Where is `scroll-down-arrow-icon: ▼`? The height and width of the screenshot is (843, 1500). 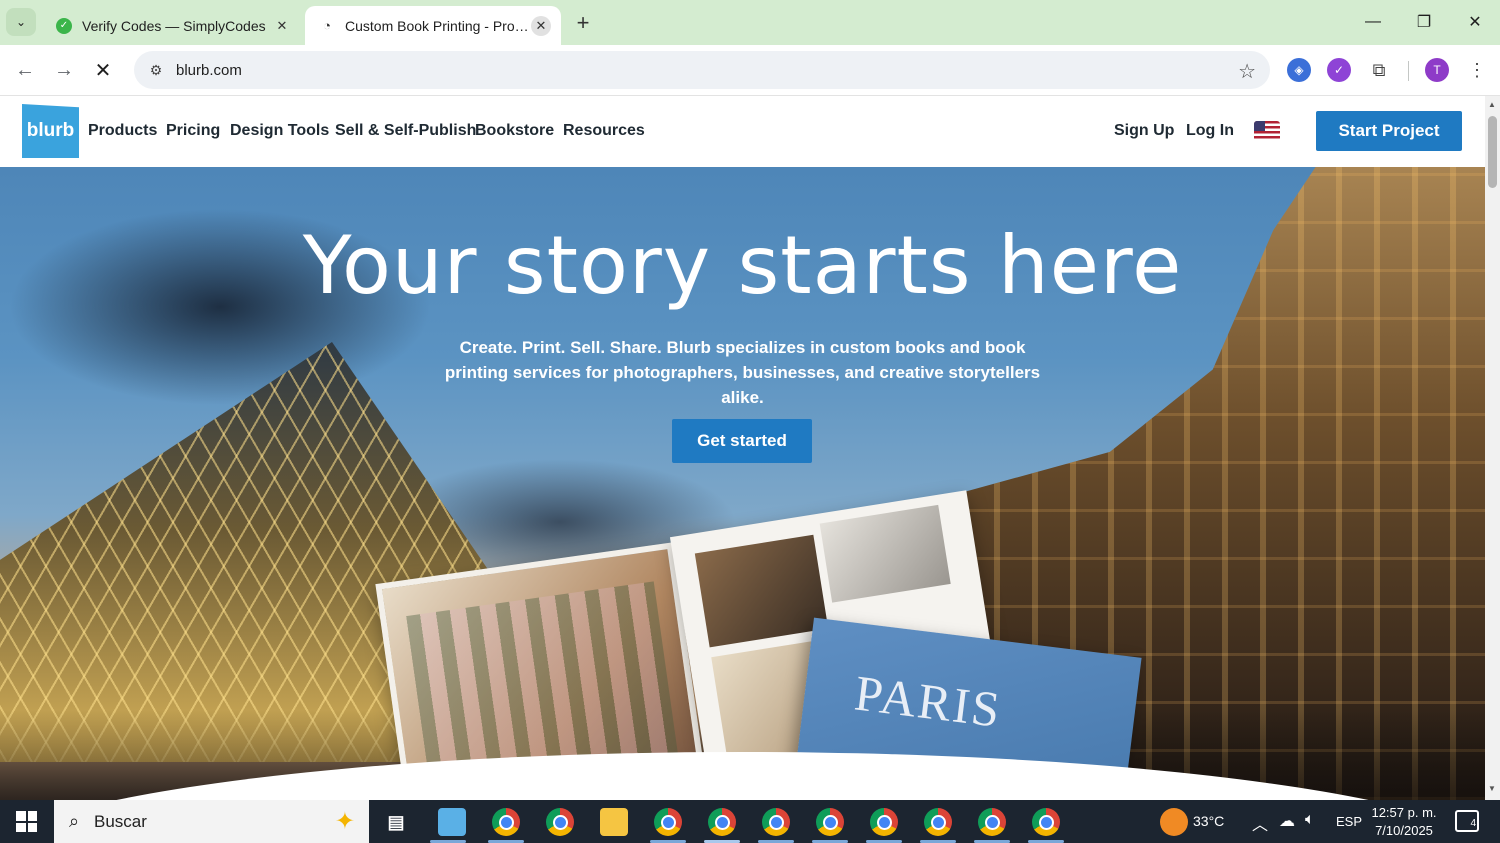
scroll-down-arrow-icon: ▼ is located at coordinates (1492, 788).